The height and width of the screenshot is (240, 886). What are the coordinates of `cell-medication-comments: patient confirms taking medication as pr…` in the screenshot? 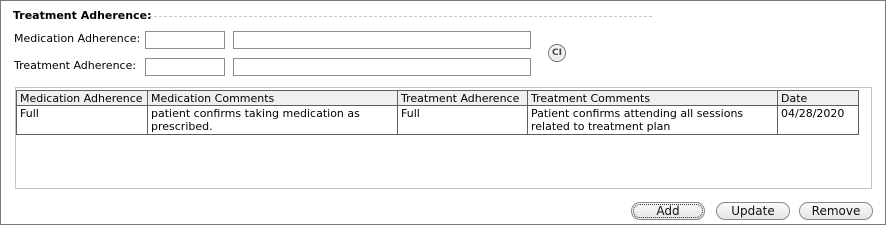 It's located at (272, 120).